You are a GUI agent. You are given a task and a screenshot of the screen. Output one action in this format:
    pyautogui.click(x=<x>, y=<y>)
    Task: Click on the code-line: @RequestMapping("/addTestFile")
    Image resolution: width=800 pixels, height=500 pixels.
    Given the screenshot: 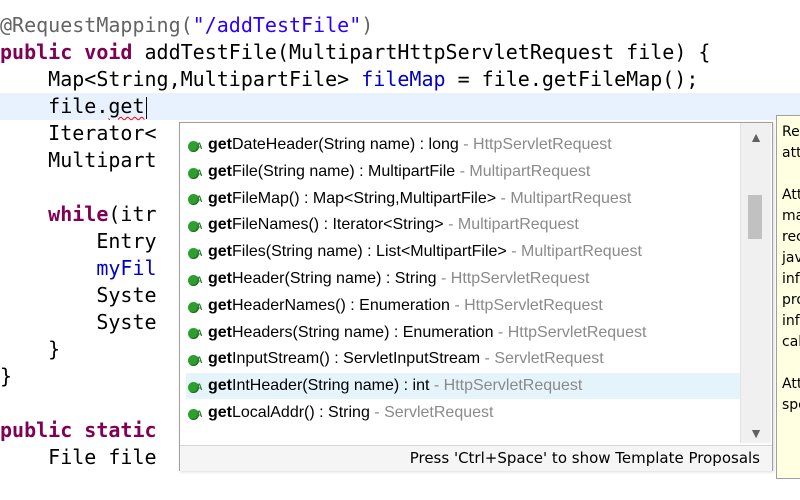 What is the action you would take?
    pyautogui.click(x=400, y=25)
    